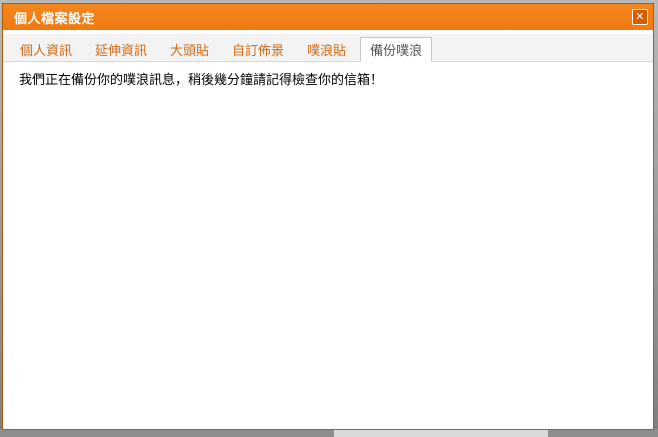 The image size is (658, 437). I want to click on tab-label: 大頭貼, so click(190, 51).